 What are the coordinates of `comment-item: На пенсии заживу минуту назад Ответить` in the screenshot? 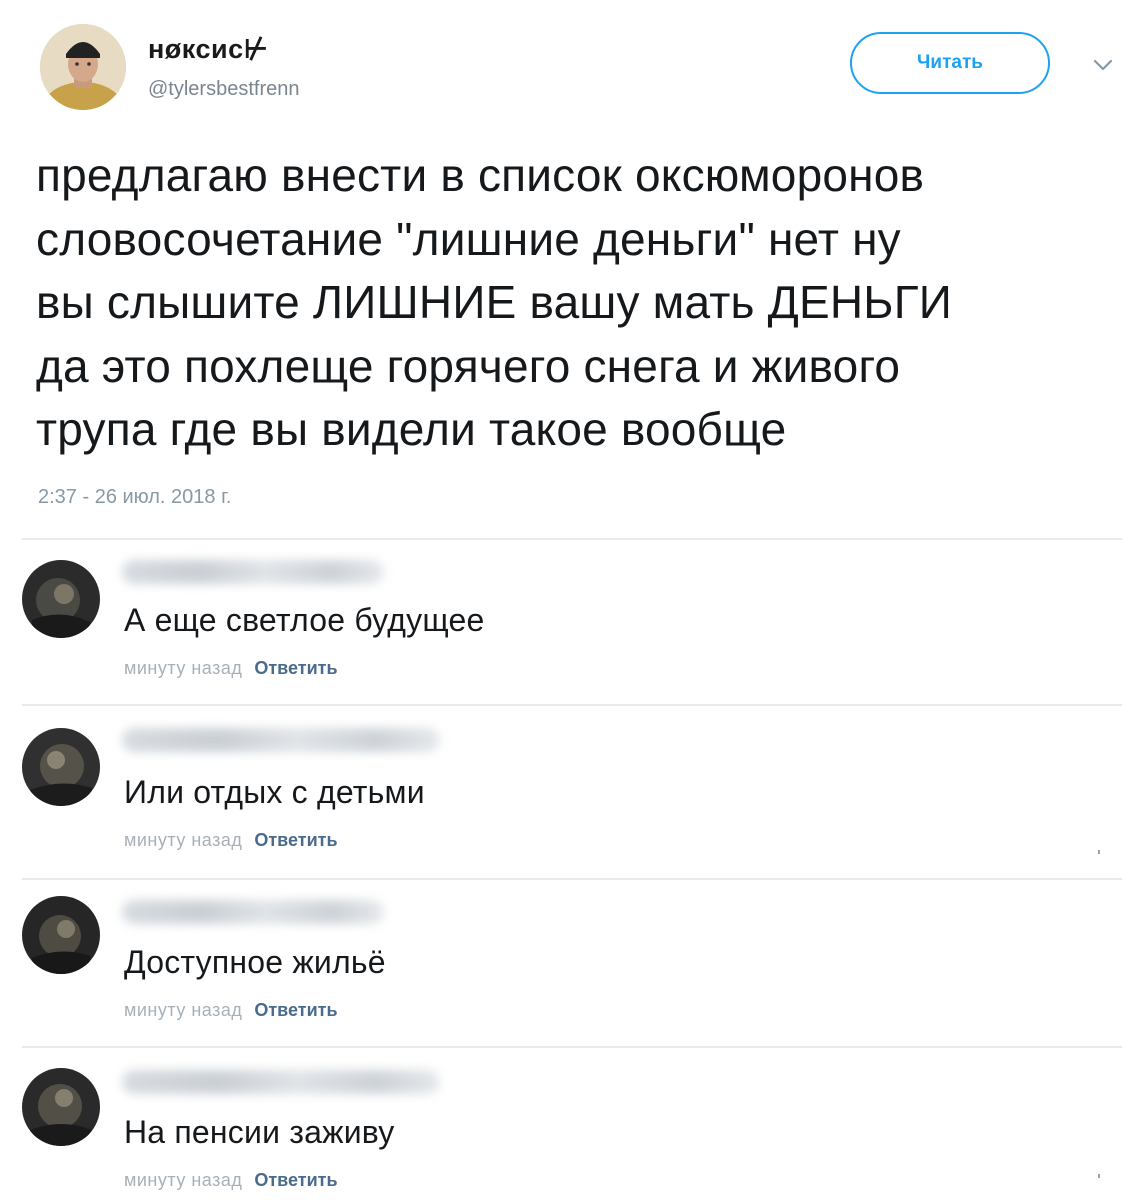 It's located at (568, 1123).